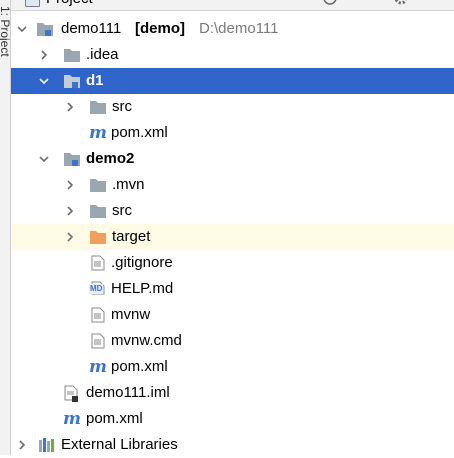  What do you see at coordinates (139, 132) in the screenshot?
I see `d1-pom-label: pom.xml` at bounding box center [139, 132].